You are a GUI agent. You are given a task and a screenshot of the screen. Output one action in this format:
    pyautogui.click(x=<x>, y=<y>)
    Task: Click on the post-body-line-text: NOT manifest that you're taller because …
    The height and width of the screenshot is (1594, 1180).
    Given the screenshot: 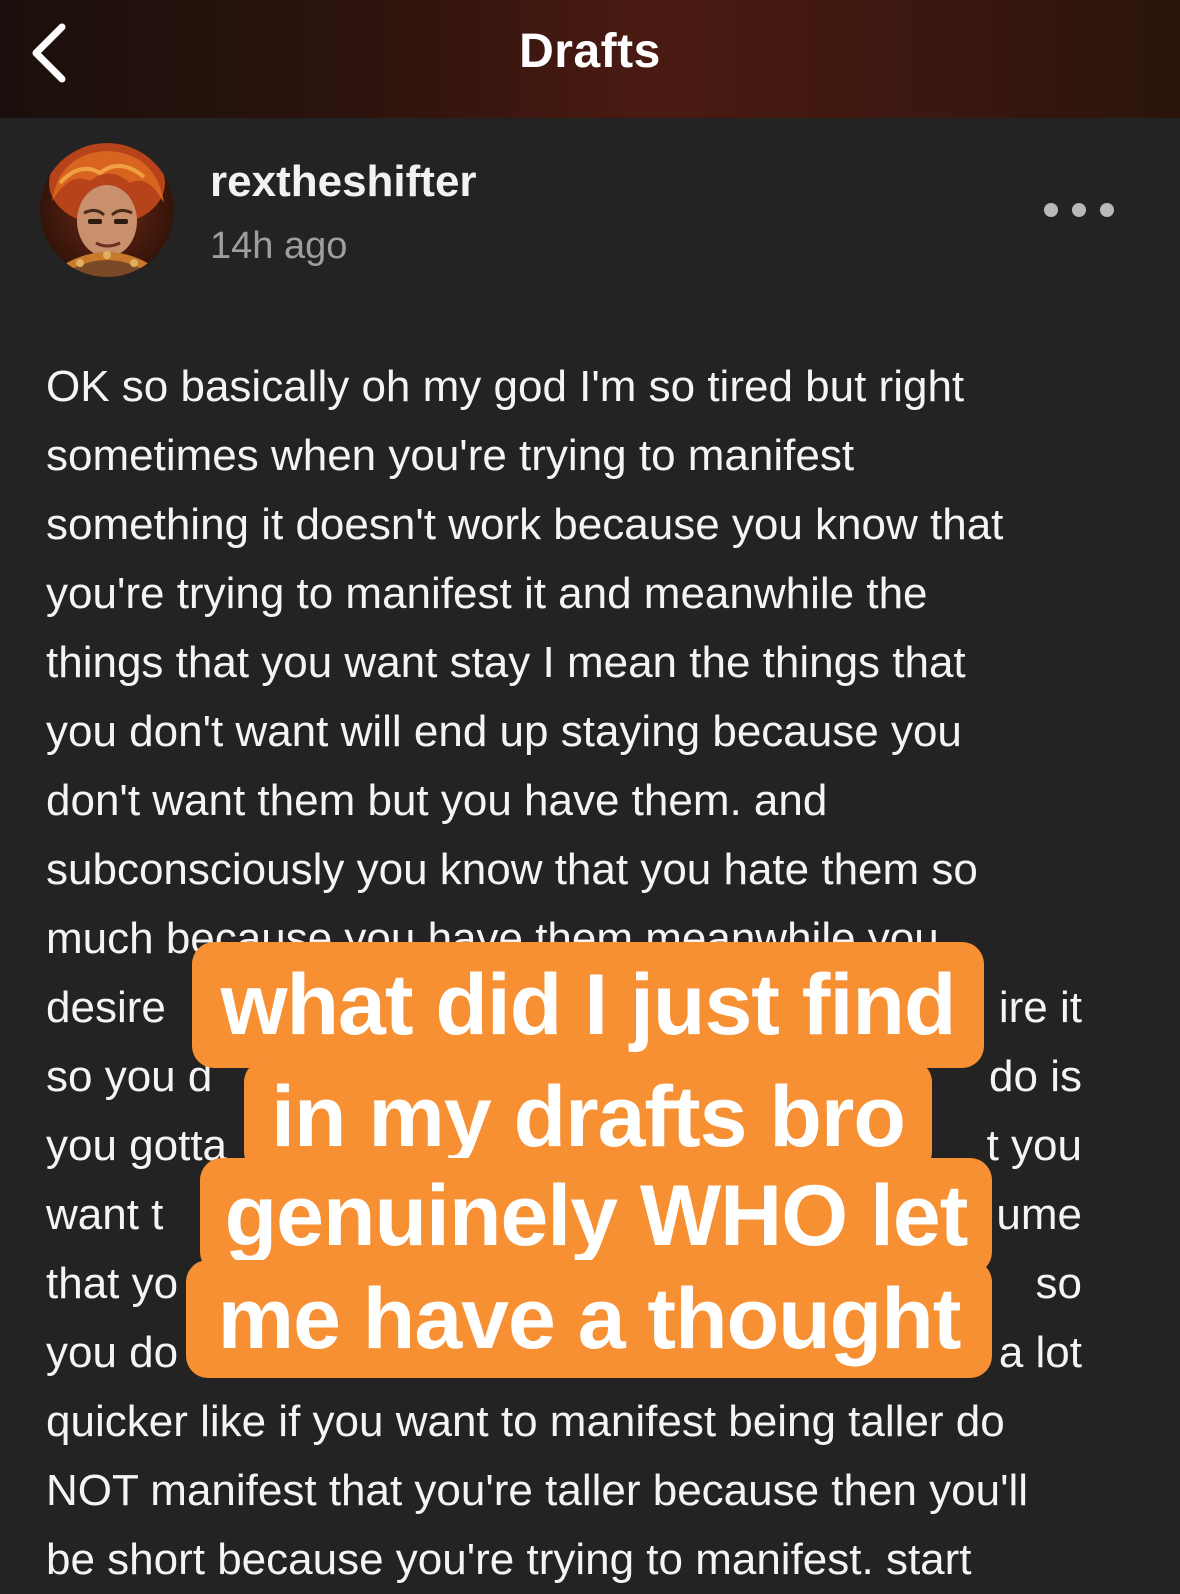 What is the action you would take?
    pyautogui.click(x=537, y=1490)
    